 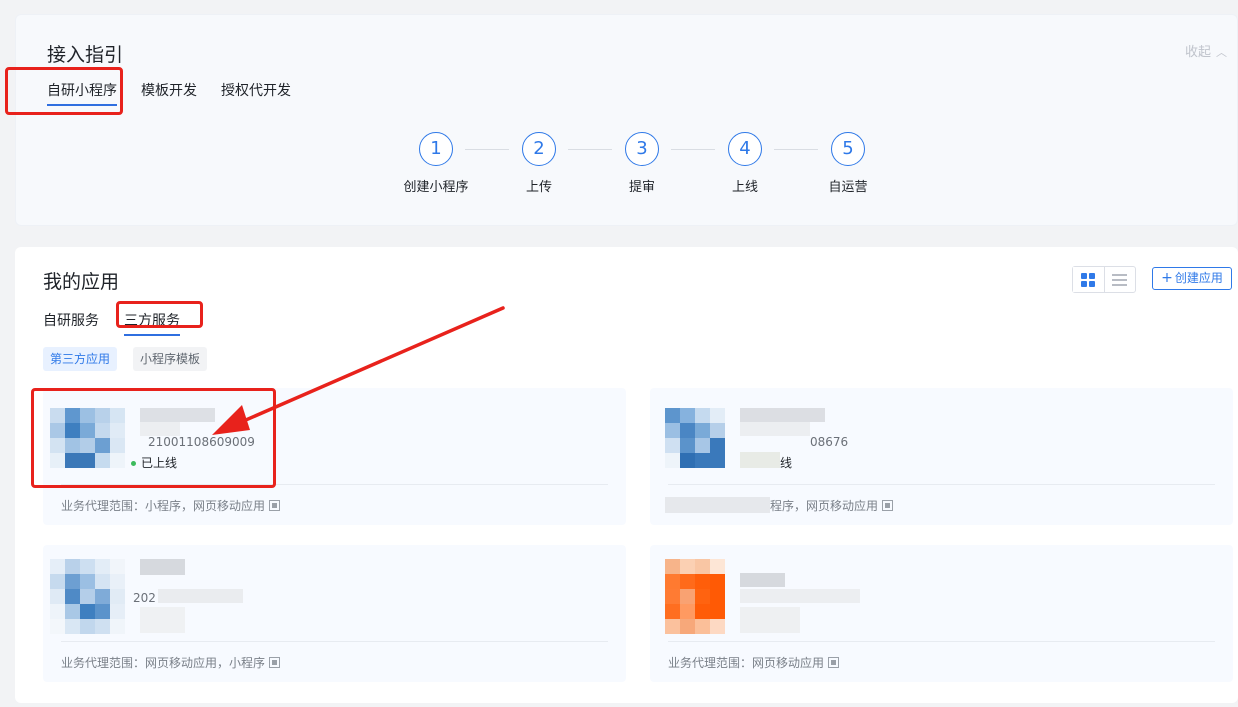 What do you see at coordinates (170, 359) in the screenshot?
I see `filter-miniprogram-templates: 小程序模板` at bounding box center [170, 359].